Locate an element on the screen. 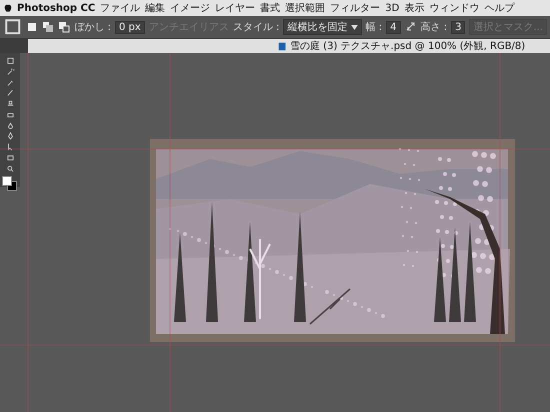  document-title: 雪の庭 (3) テクスチャ.psd @ 100% (外観, RGB/8) is located at coordinates (408, 46).